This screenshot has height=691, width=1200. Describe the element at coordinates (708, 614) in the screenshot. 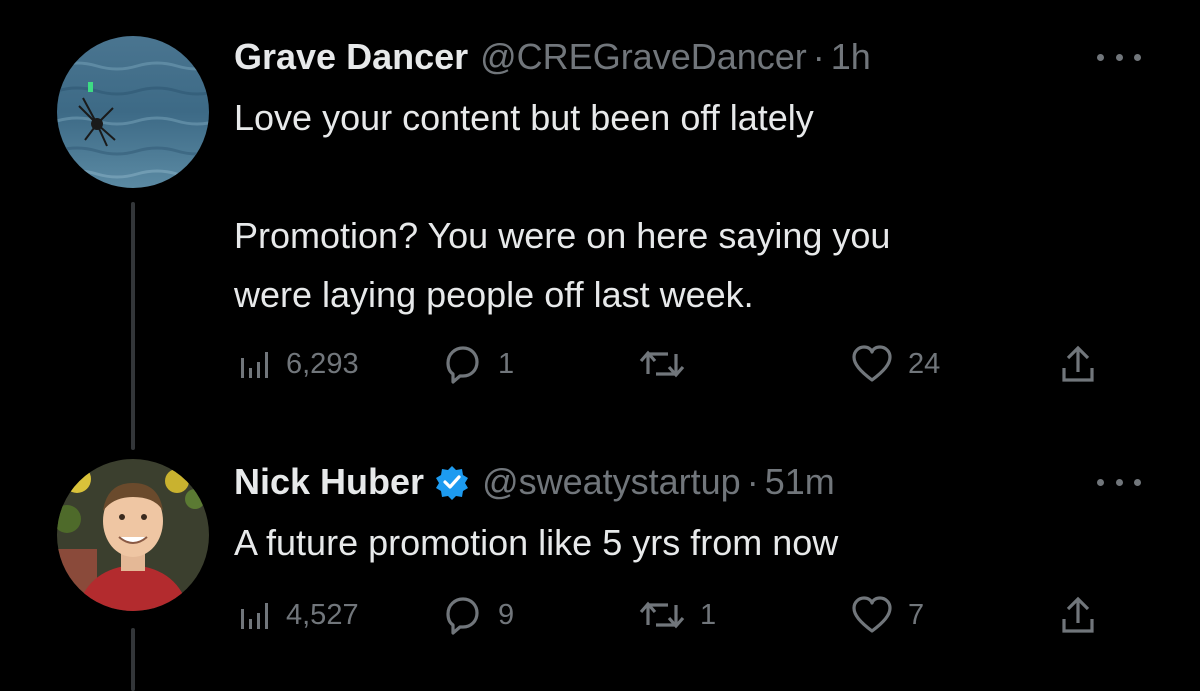

I see `retweet-count: 1` at that location.